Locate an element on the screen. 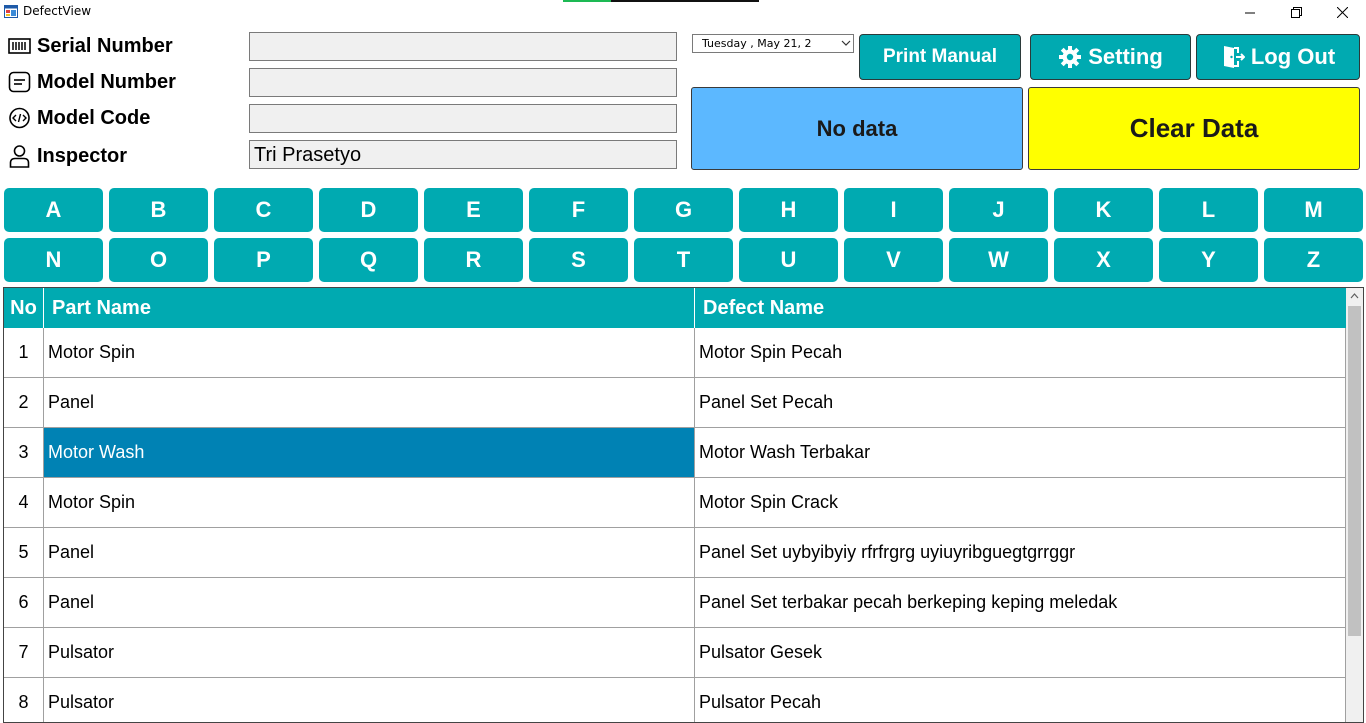 Image resolution: width=1366 pixels, height=723 pixels. letter-button-d: D is located at coordinates (368, 210).